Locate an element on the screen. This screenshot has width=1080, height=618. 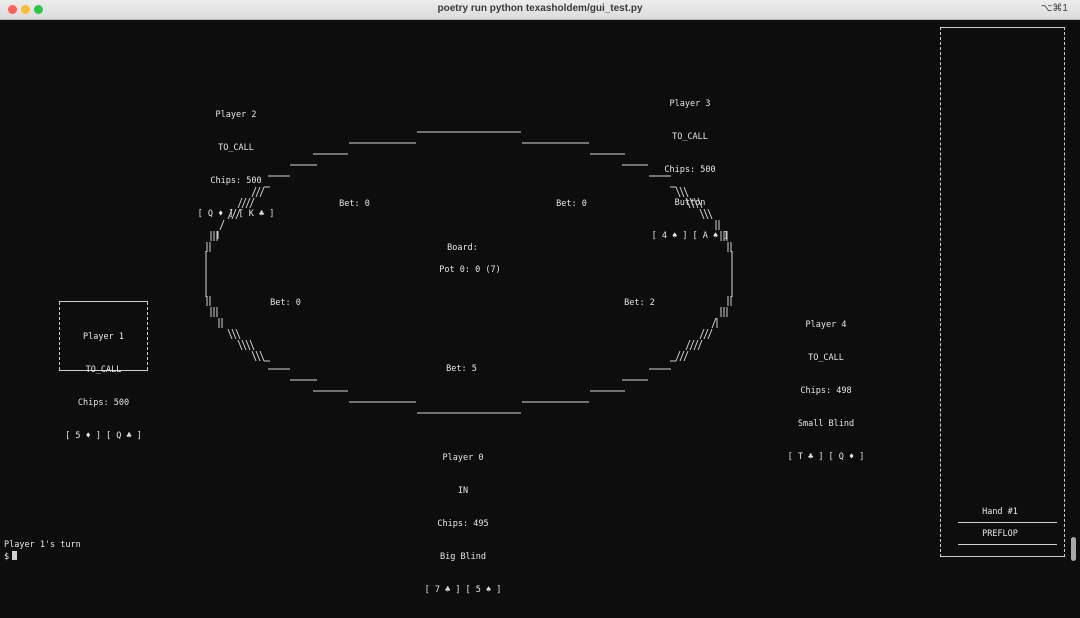
panel-bottom-border is located at coordinates (1002, 556).